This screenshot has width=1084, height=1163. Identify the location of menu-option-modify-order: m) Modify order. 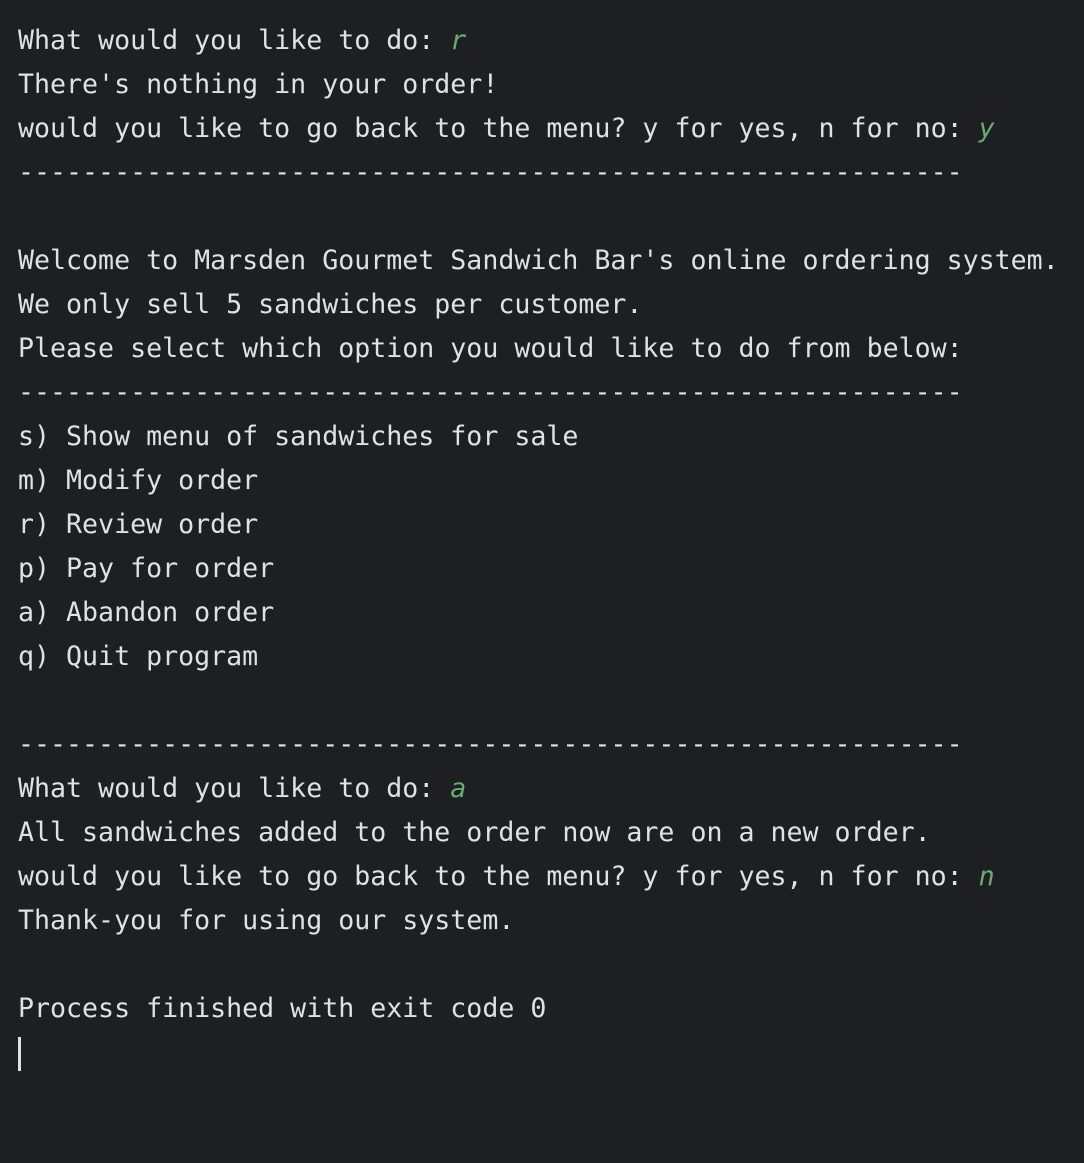
(138, 480).